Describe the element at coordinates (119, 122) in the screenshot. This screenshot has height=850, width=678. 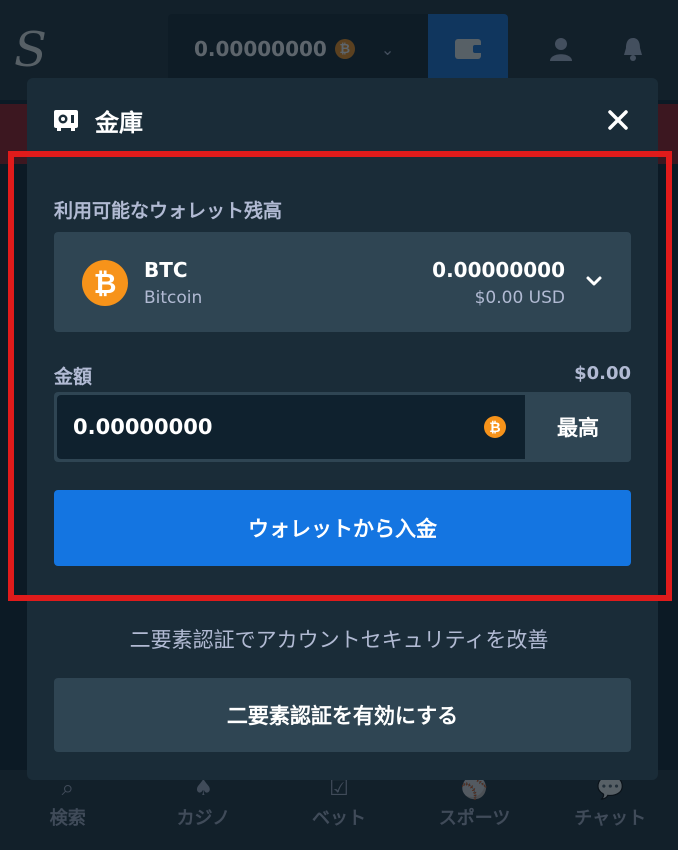
I see `modal-title: 金庫` at that location.